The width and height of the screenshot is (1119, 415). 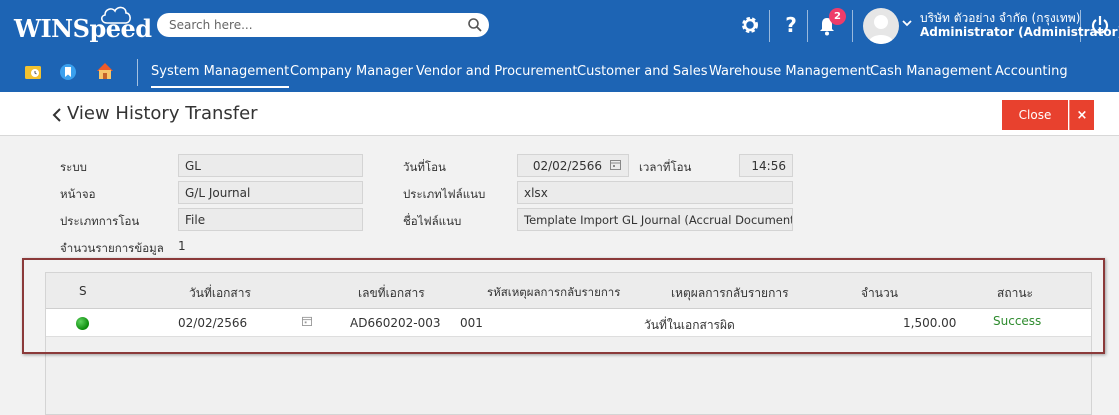 I want to click on transfer-time-field: 14:56, so click(x=766, y=165).